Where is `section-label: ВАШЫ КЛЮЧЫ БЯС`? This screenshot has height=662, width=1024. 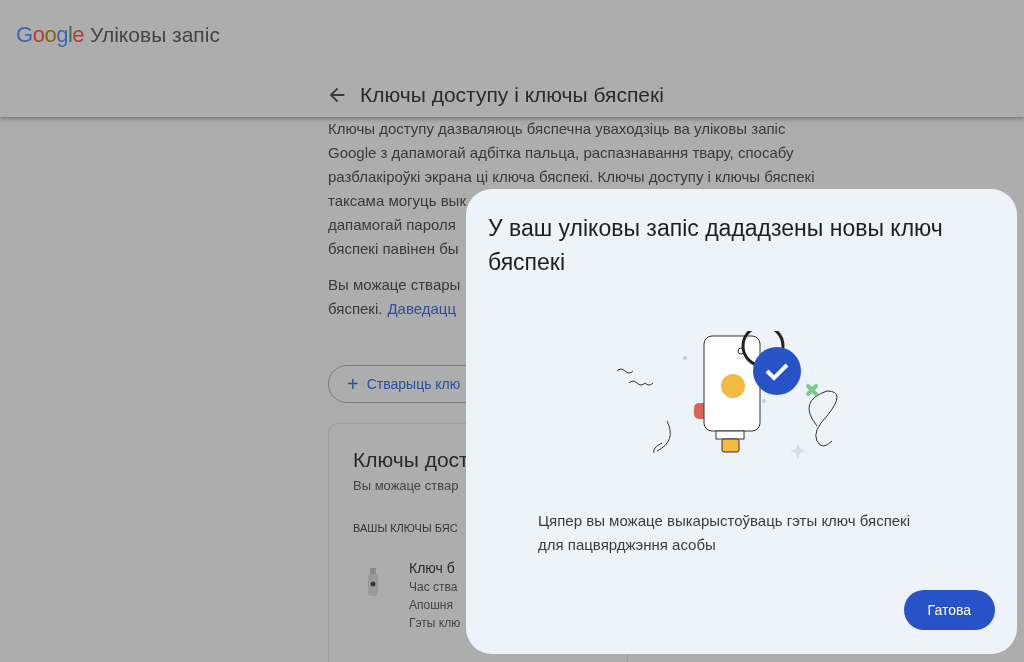
section-label: ВАШЫ КЛЮЧЫ БЯС is located at coordinates (405, 528).